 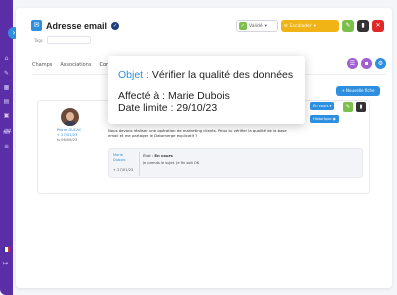 I want to click on tags-row: Tags, so click(x=62, y=40).